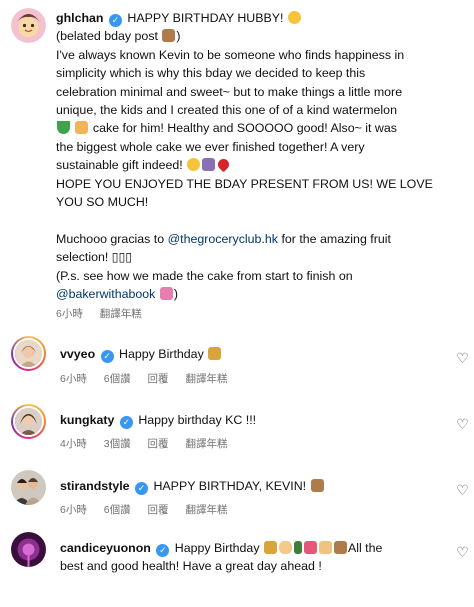  I want to click on raised-hands-emoji-icon, so click(325, 547).